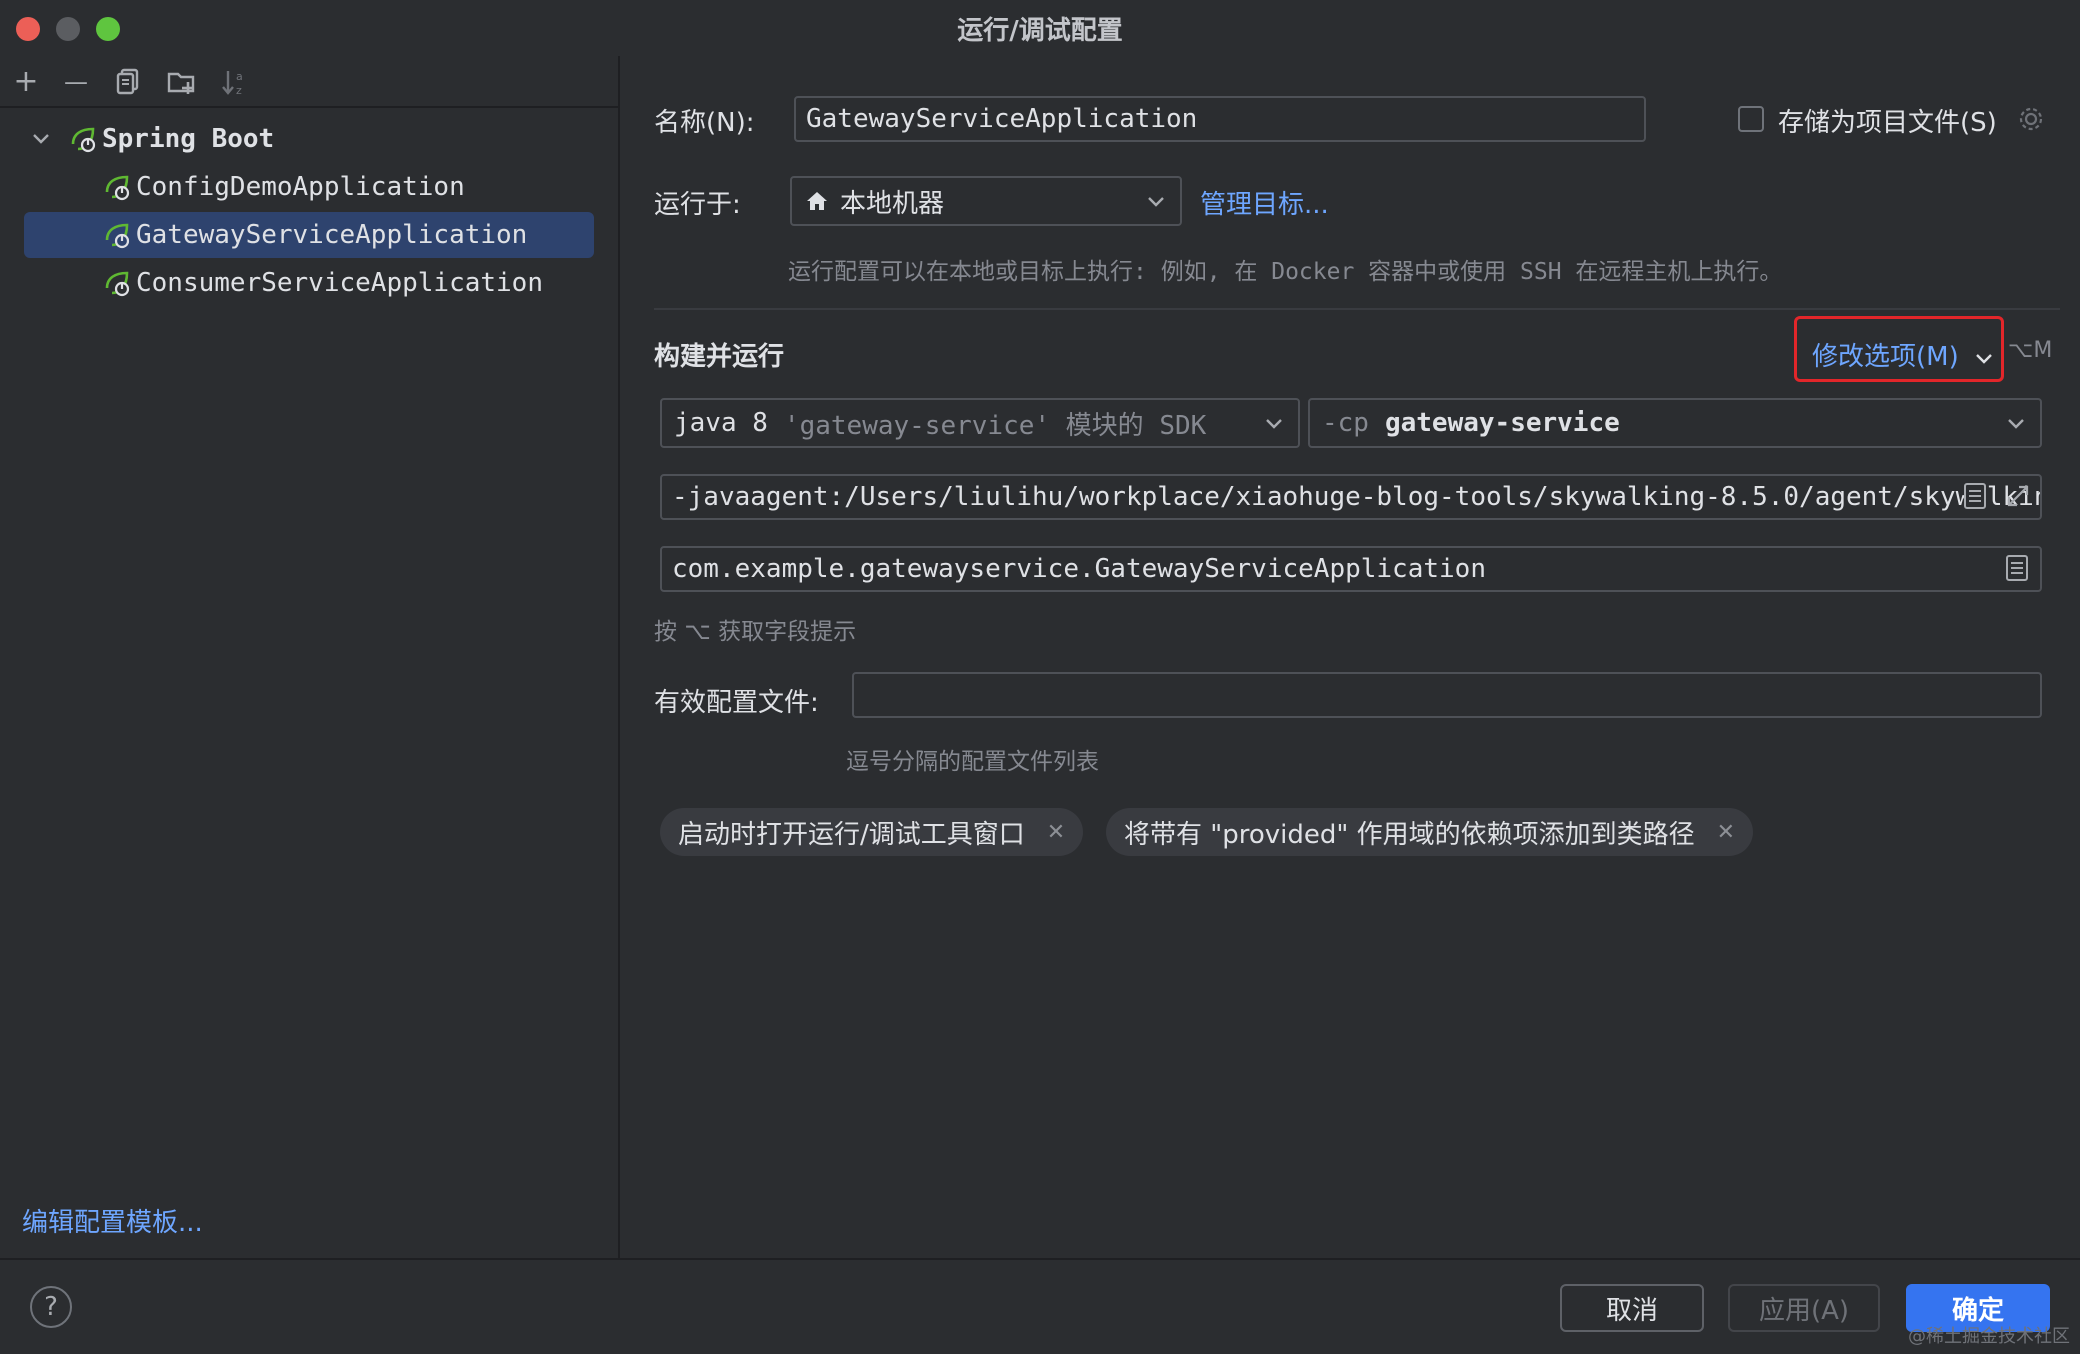 Image resolution: width=2080 pixels, height=1354 pixels. I want to click on store-as-file-checkbox, so click(1751, 119).